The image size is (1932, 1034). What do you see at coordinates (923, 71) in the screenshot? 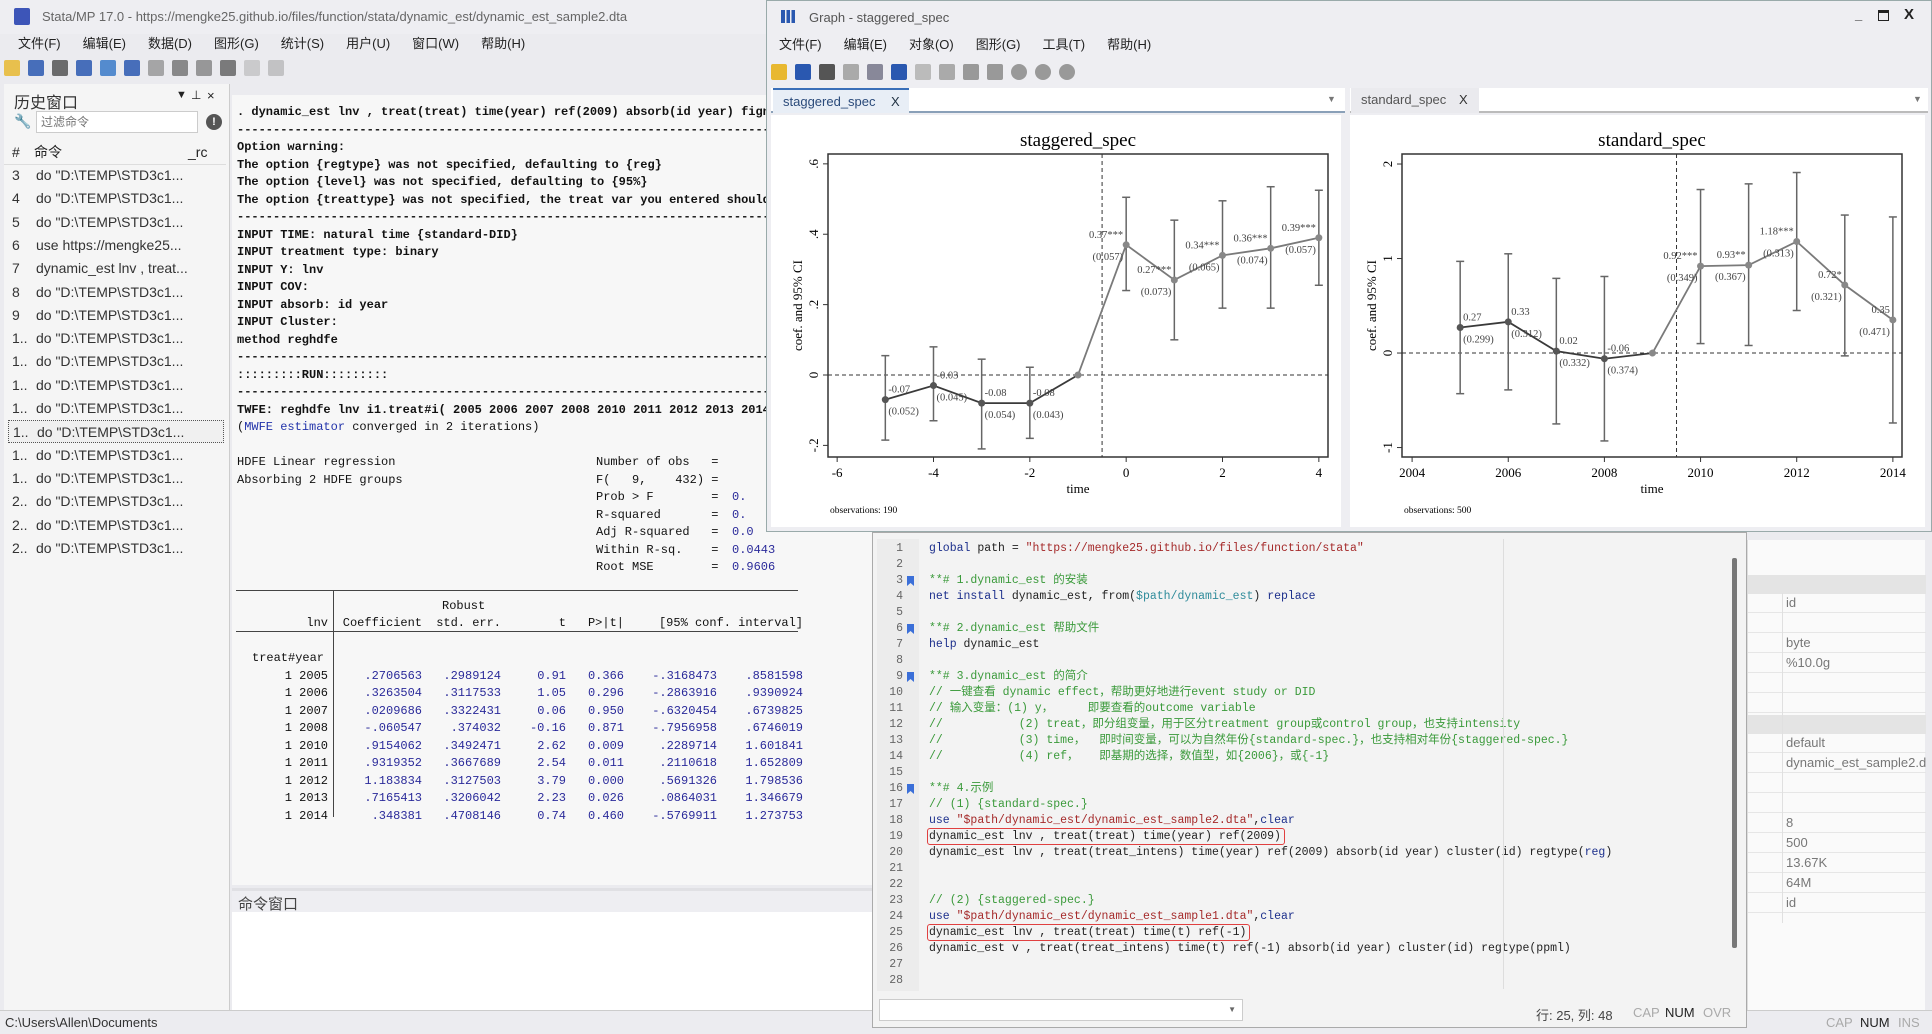
I see `object-browser-icon` at bounding box center [923, 71].